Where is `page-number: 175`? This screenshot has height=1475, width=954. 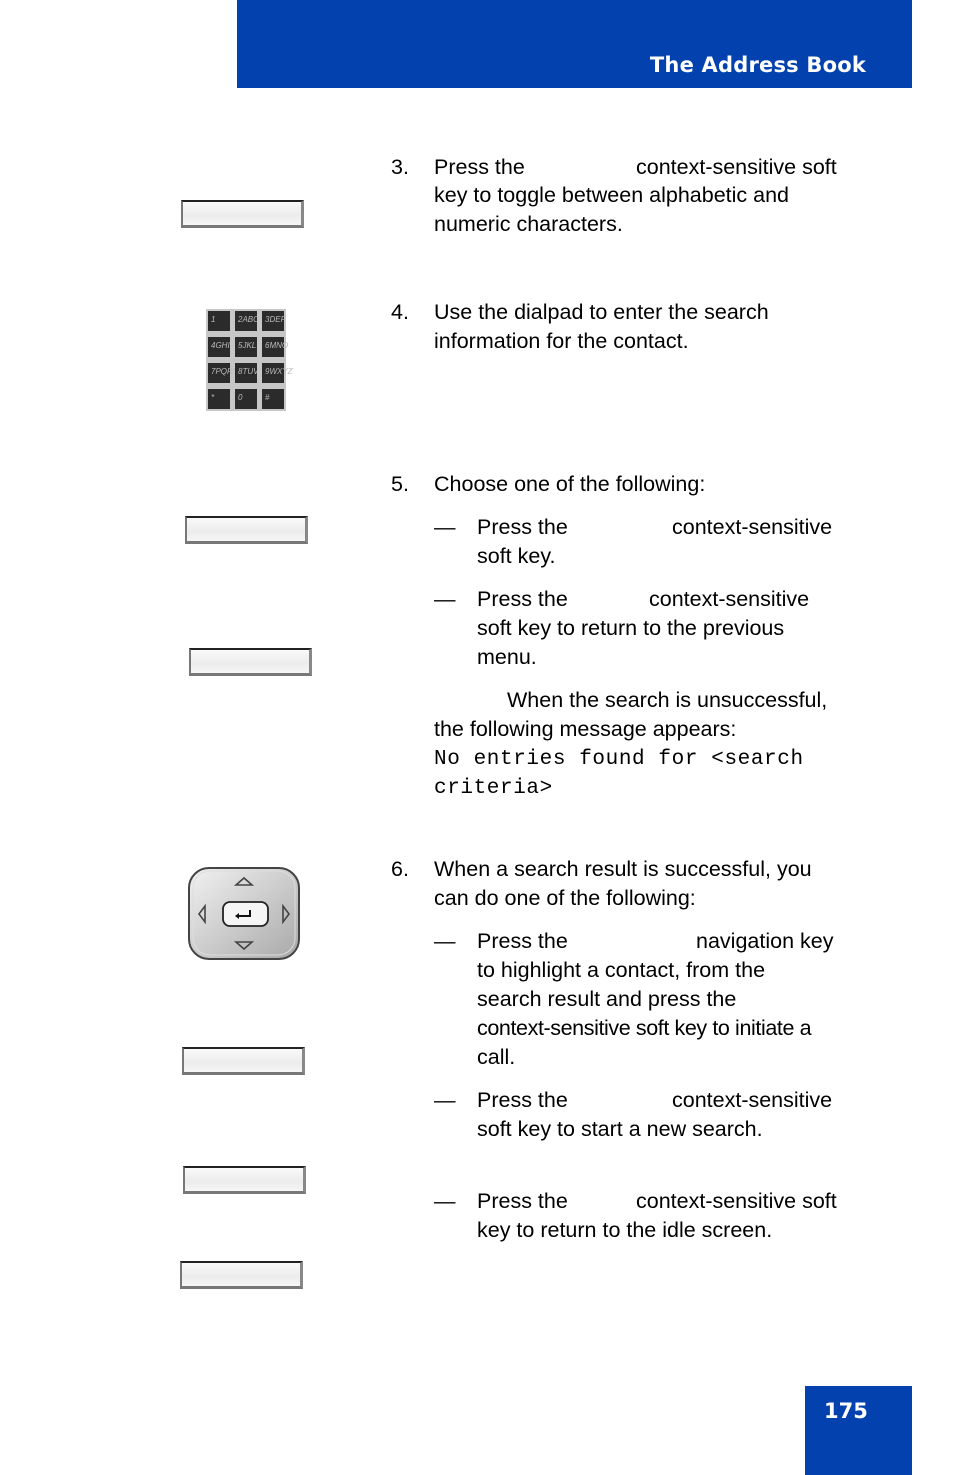 page-number: 175 is located at coordinates (846, 1411).